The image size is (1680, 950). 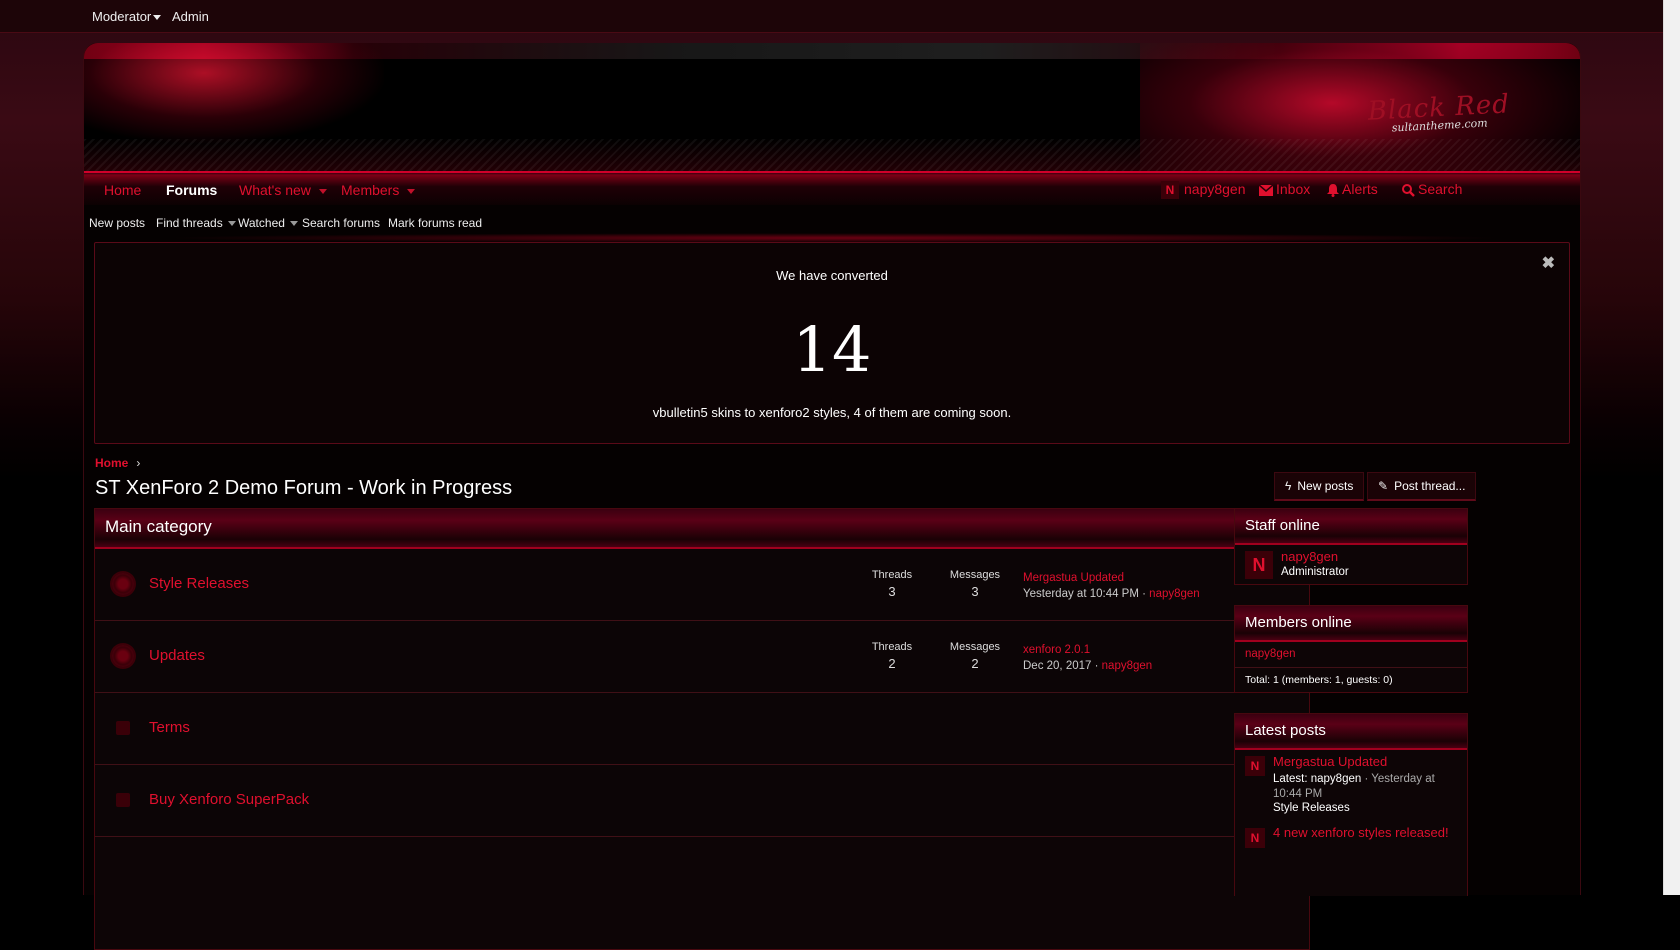 I want to click on alerts-label: Alerts, so click(x=1360, y=189).